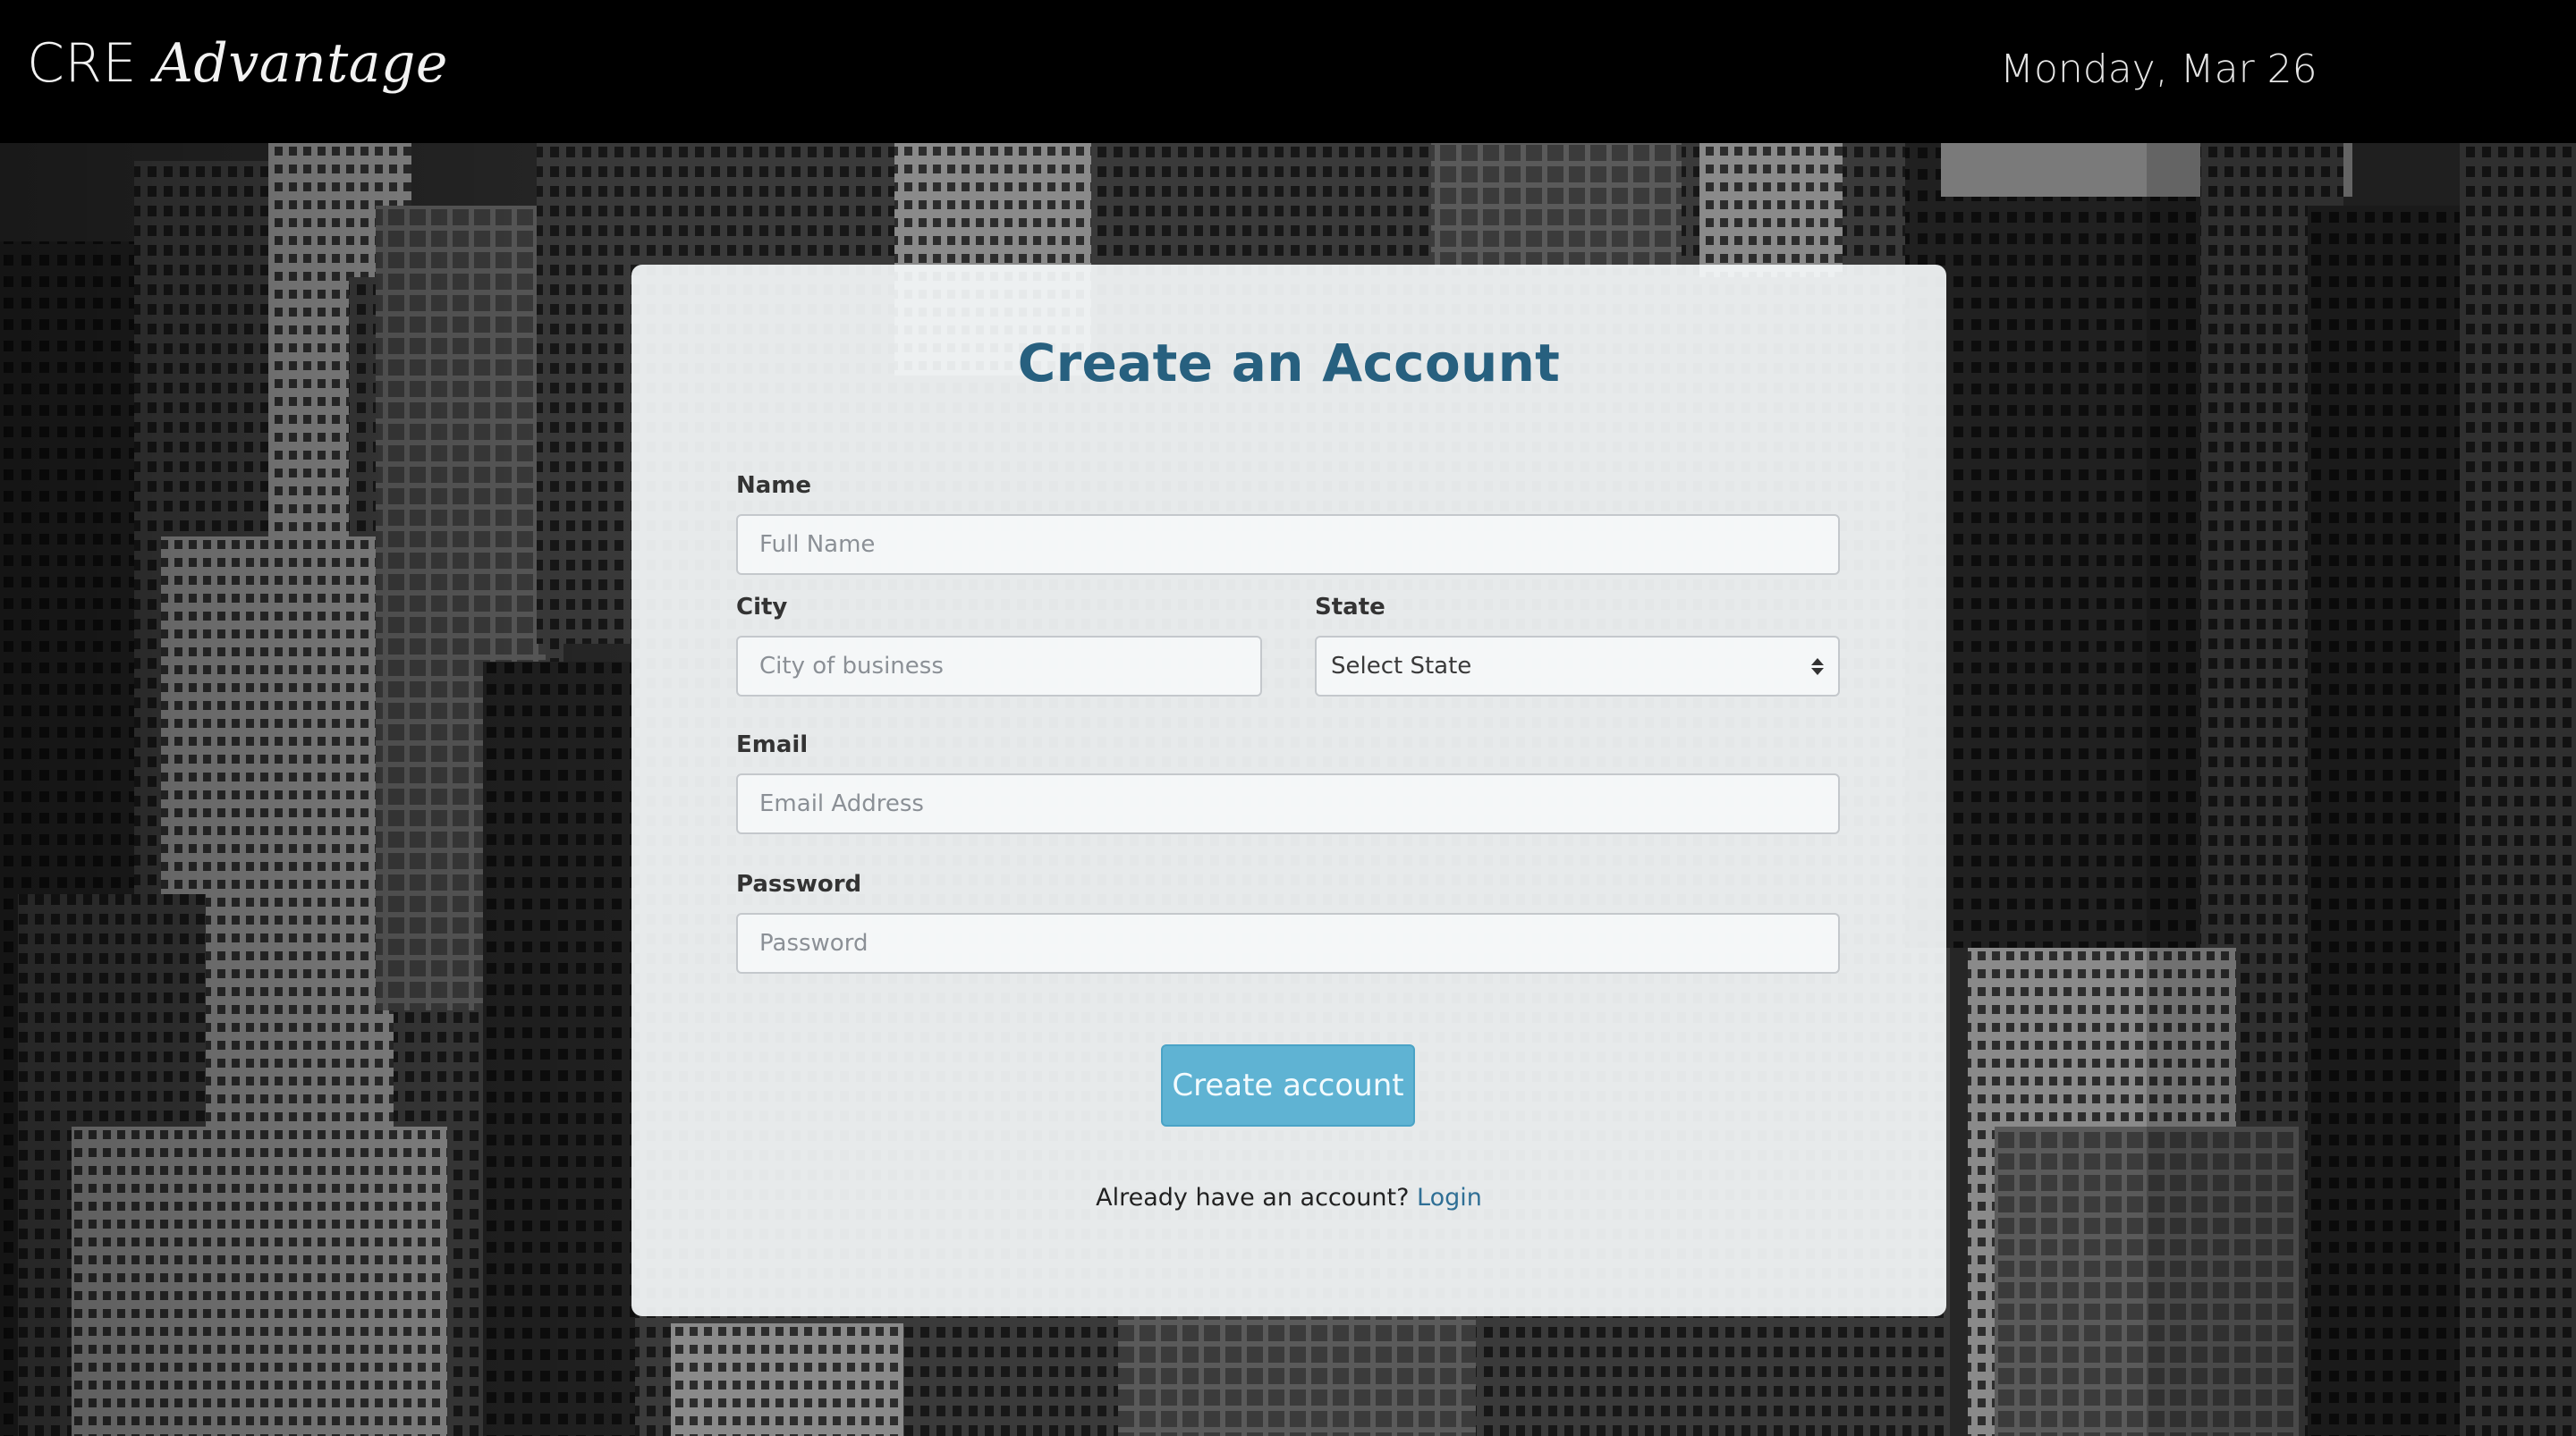  Describe the element at coordinates (1401, 666) in the screenshot. I see `state-selected-value: Select State` at that location.